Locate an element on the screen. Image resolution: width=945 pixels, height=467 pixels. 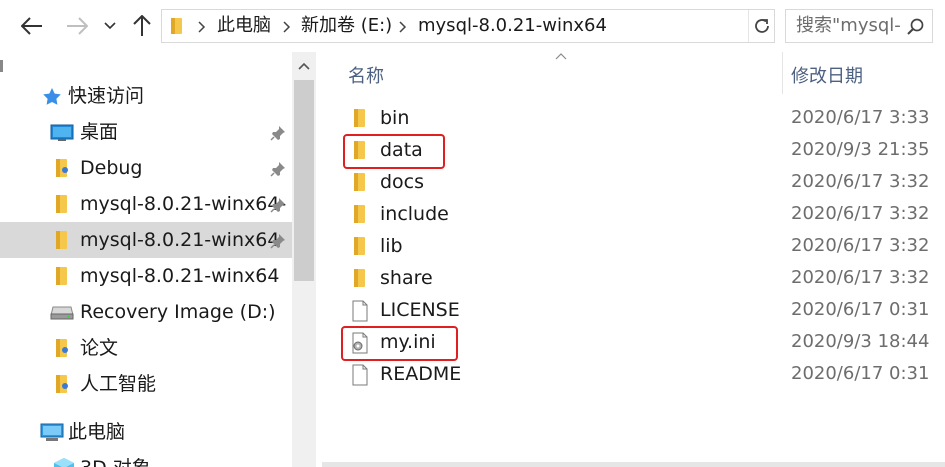
search-box: 搜索"mysql-8.0.21-winx64" is located at coordinates (859, 26).